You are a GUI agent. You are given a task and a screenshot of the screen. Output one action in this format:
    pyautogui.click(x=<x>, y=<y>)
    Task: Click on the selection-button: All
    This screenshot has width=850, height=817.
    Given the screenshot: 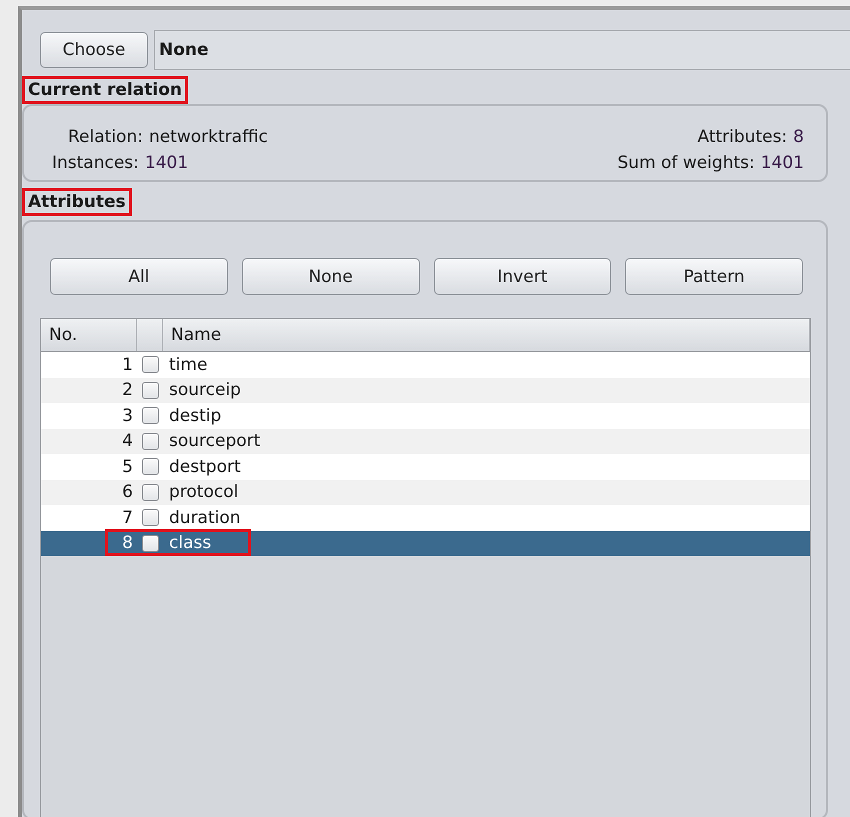 What is the action you would take?
    pyautogui.click(x=139, y=276)
    